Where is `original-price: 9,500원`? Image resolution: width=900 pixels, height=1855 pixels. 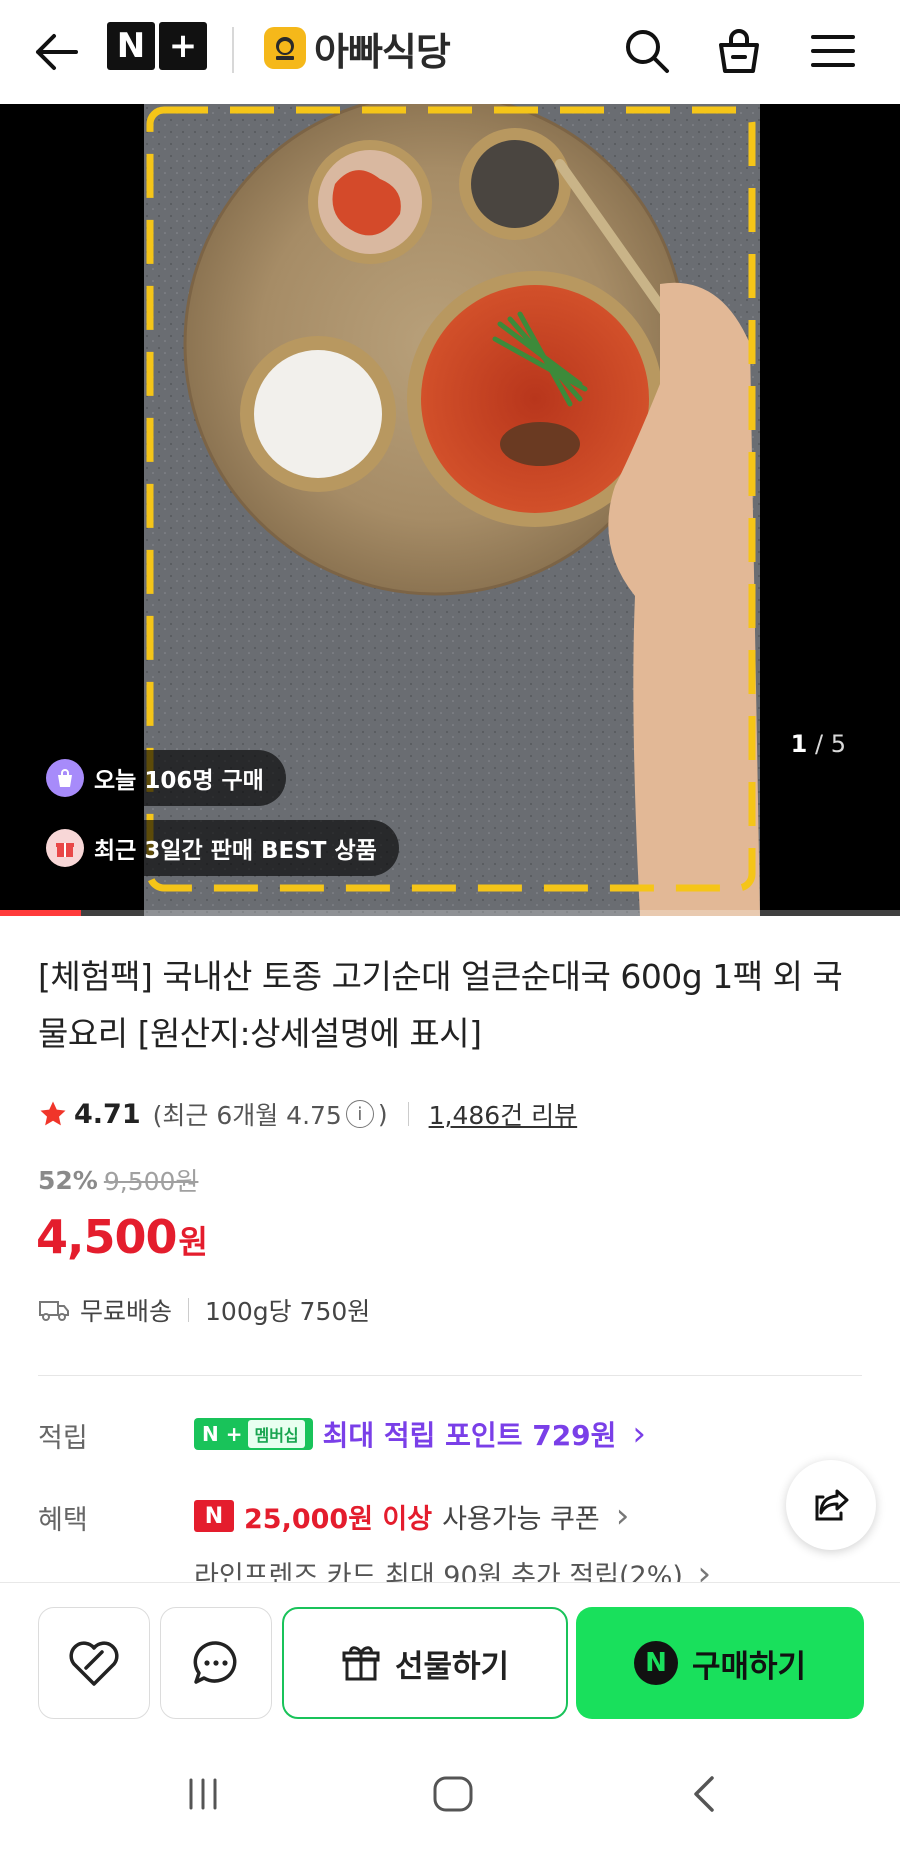 original-price: 9,500원 is located at coordinates (151, 1181).